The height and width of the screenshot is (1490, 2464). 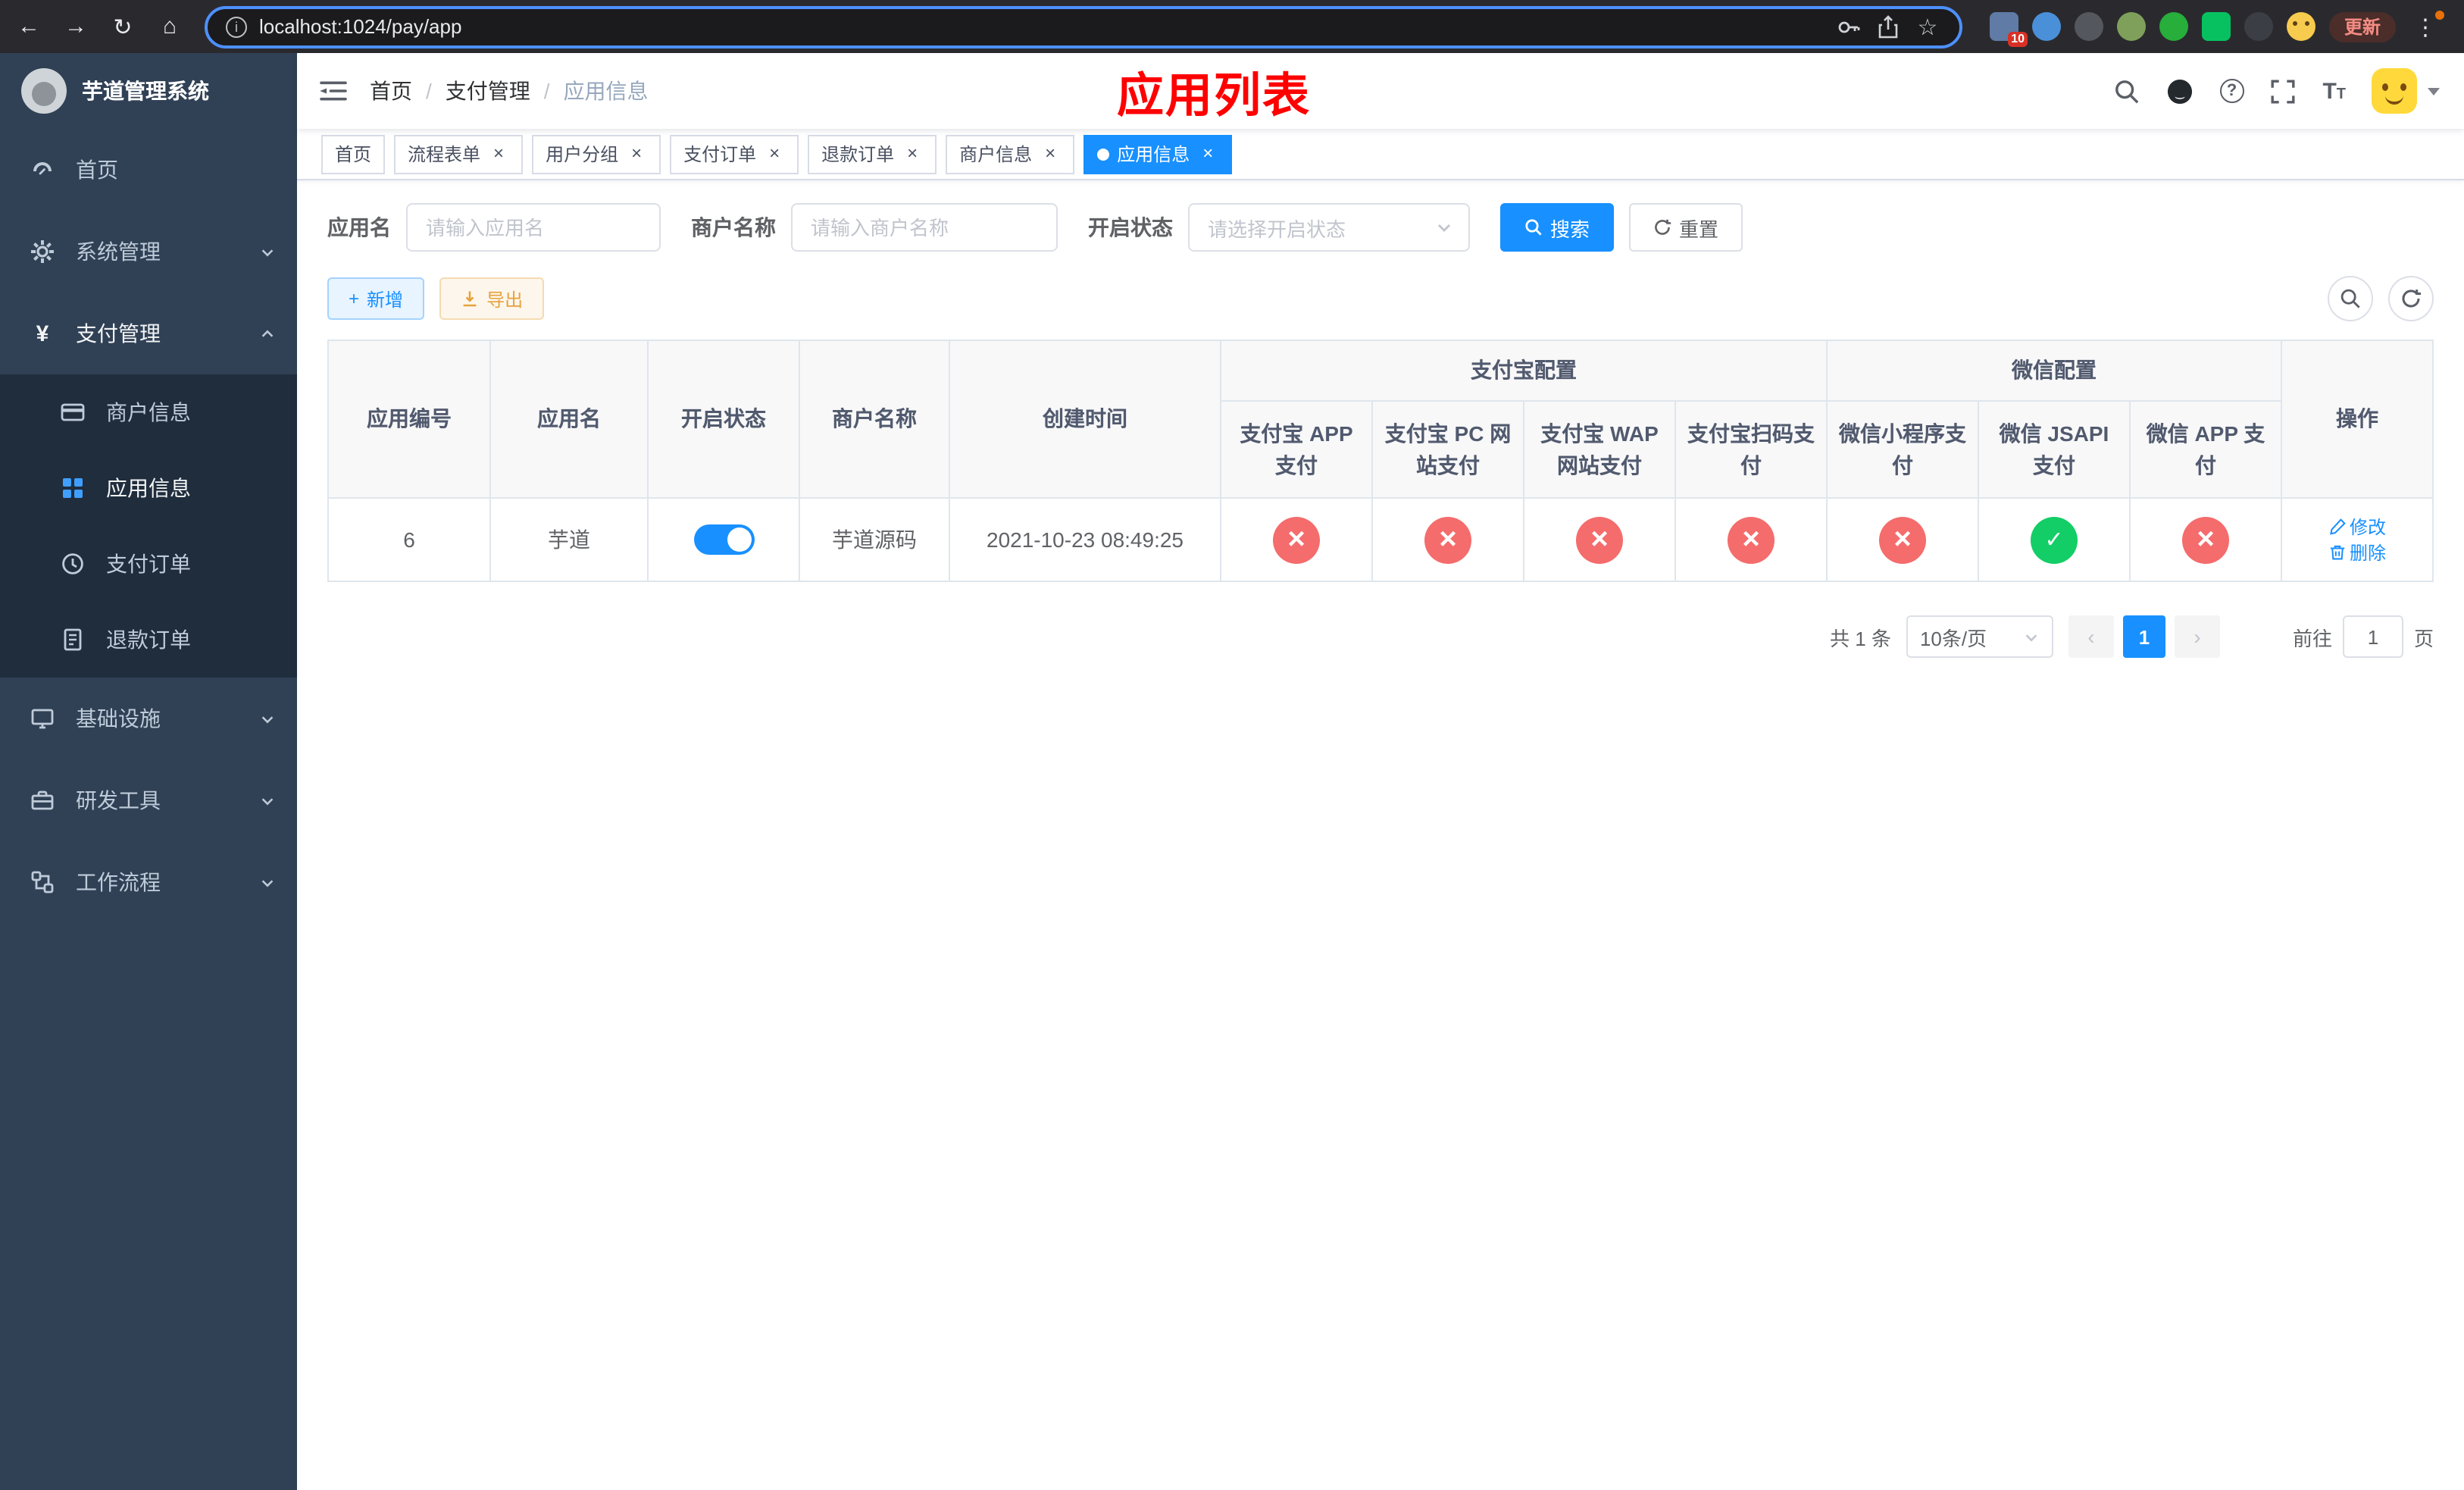 I want to click on prev-page-button: ‹, so click(x=2091, y=636).